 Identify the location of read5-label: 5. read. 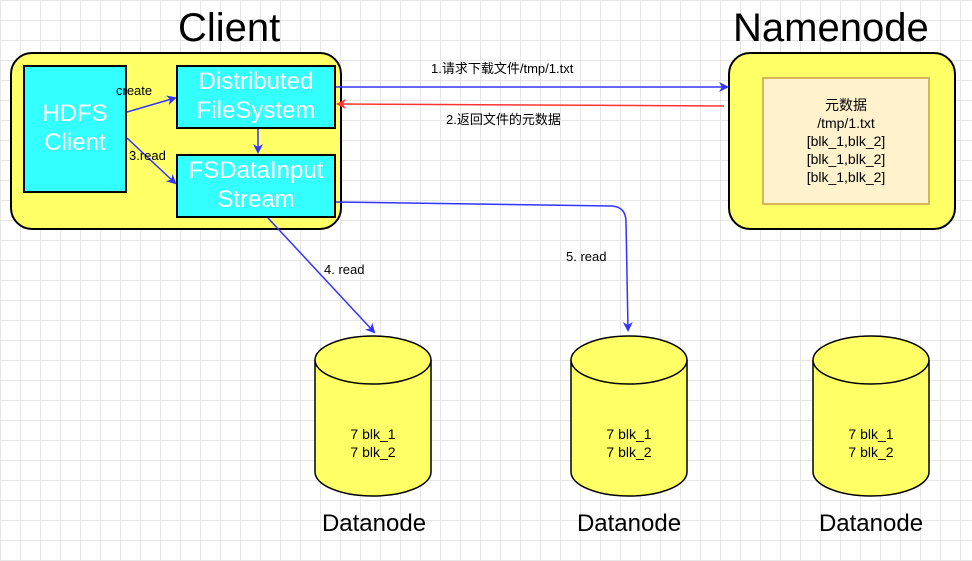
(586, 256).